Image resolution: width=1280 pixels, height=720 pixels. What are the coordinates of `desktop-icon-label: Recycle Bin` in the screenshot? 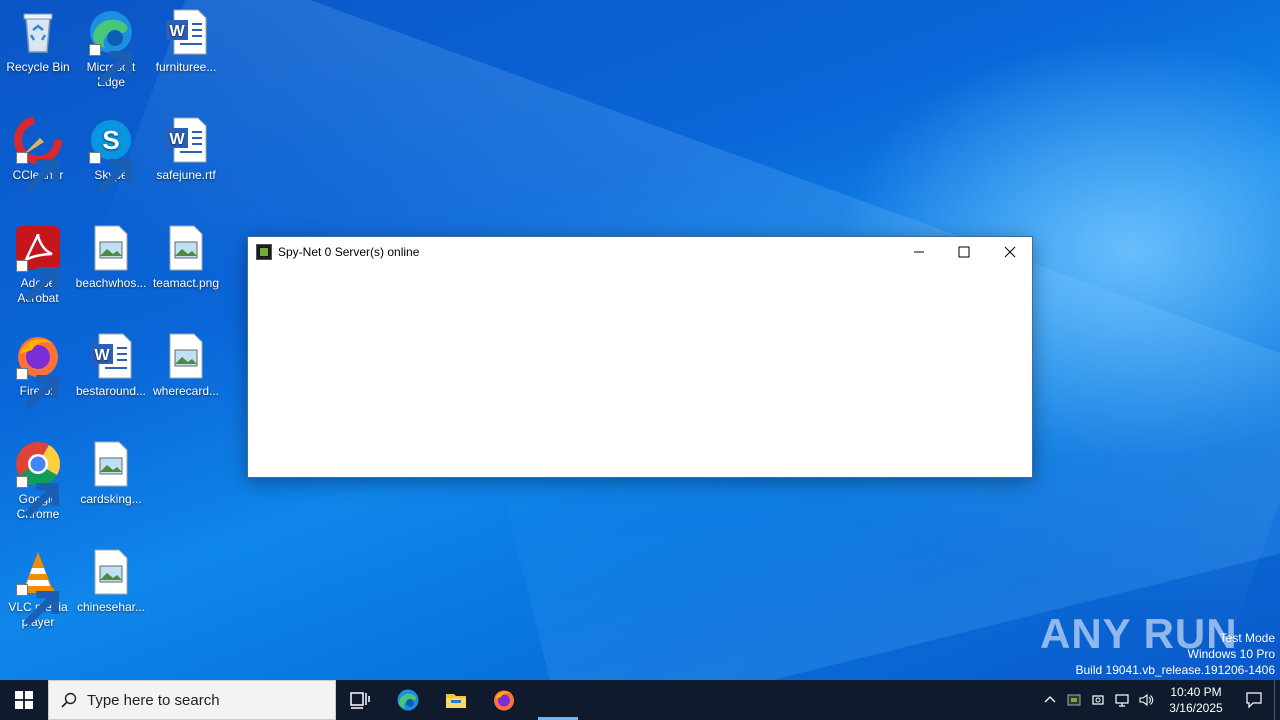 It's located at (38, 67).